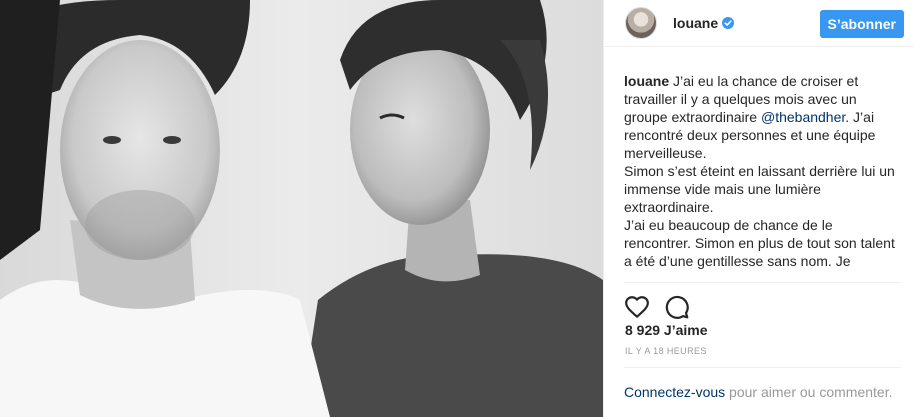 The height and width of the screenshot is (417, 914). I want to click on post-header: louane S’abonner, so click(759, 23).